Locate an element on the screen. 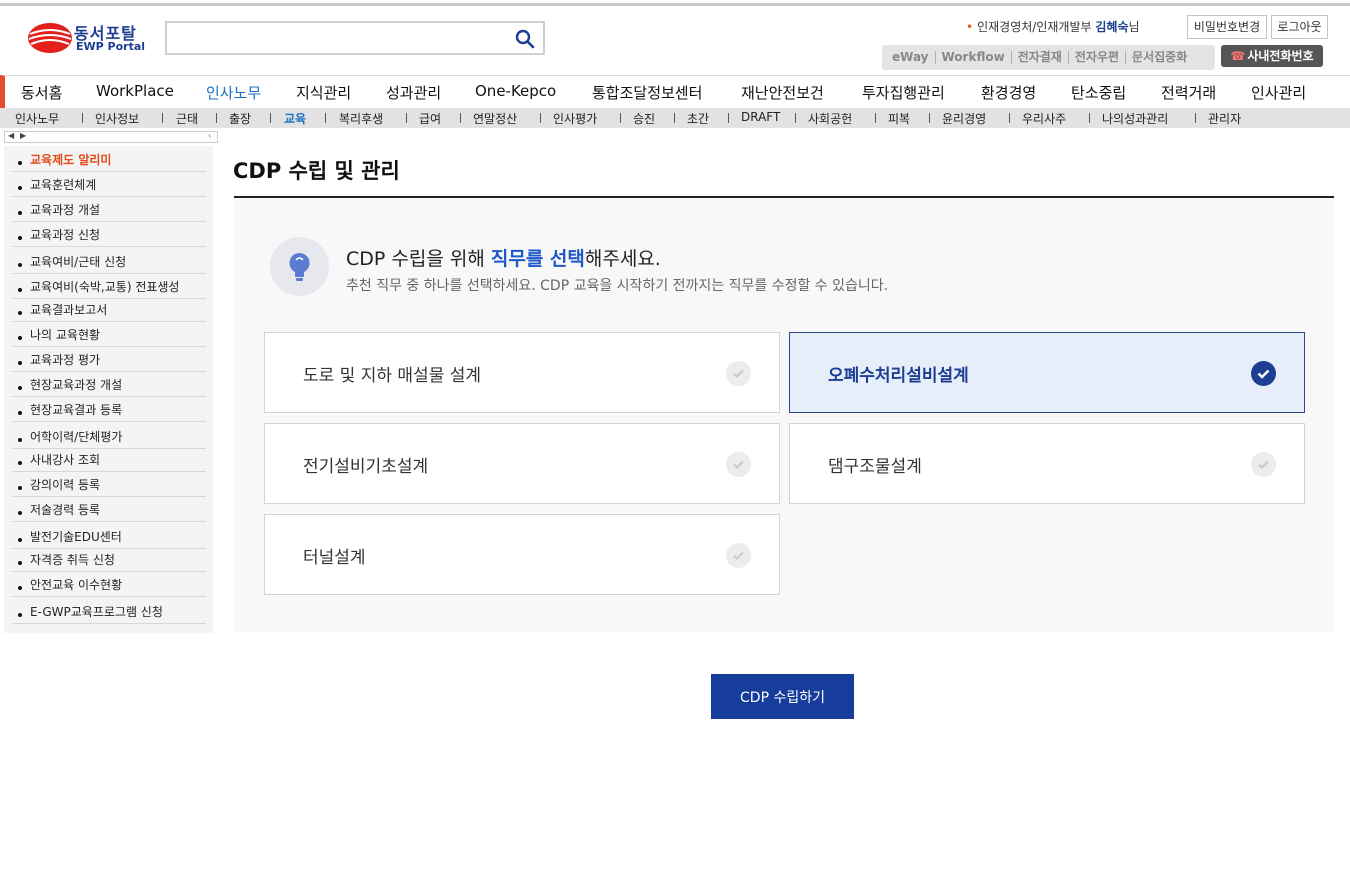  sub-nav-item: 인사노무 is located at coordinates (37, 118).